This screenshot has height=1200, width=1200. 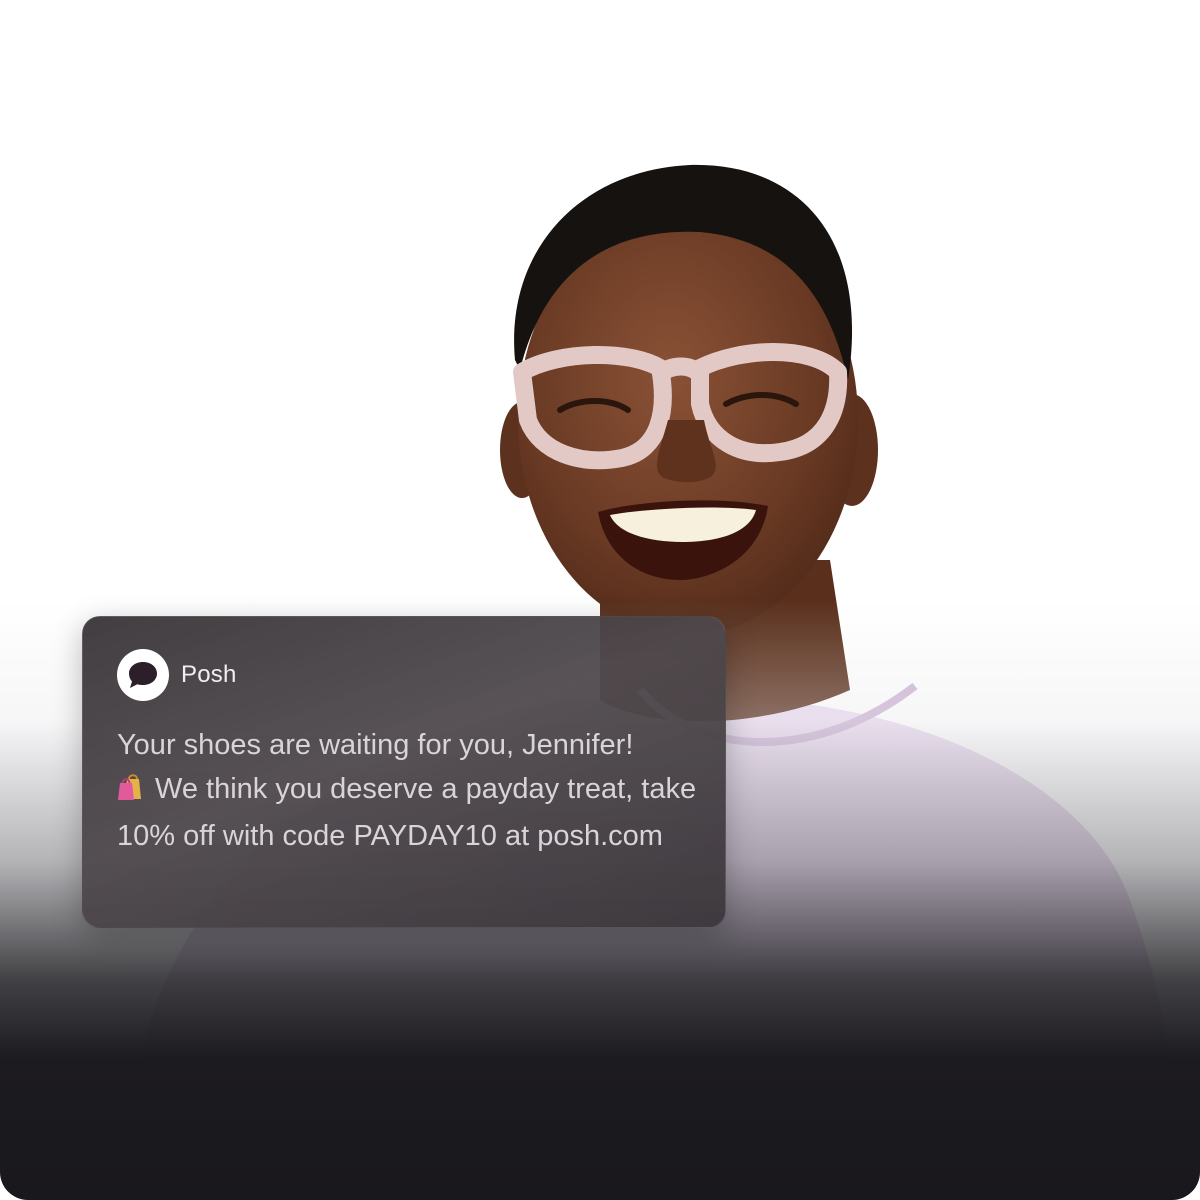 I want to click on app-name: Posh, so click(x=209, y=674).